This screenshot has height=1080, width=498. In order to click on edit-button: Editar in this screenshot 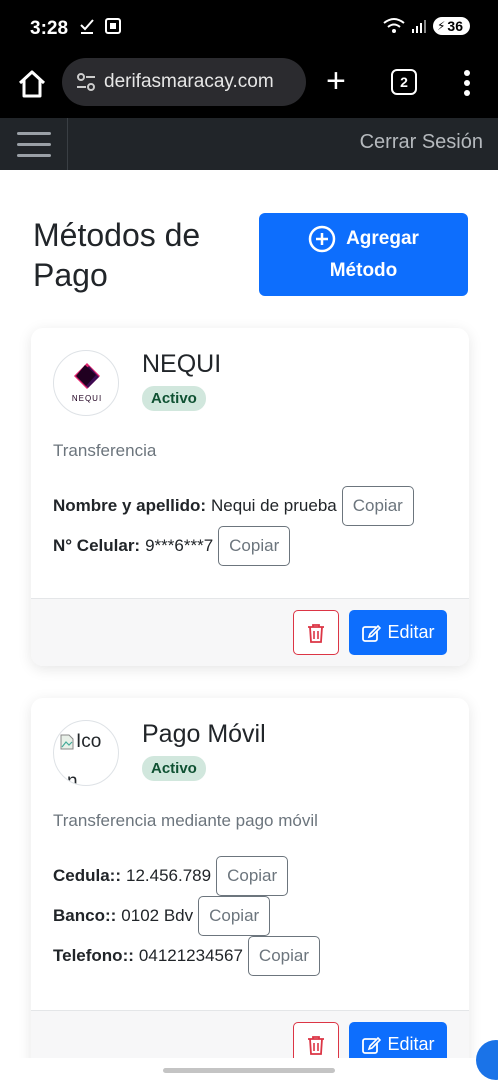, I will do `click(398, 632)`.